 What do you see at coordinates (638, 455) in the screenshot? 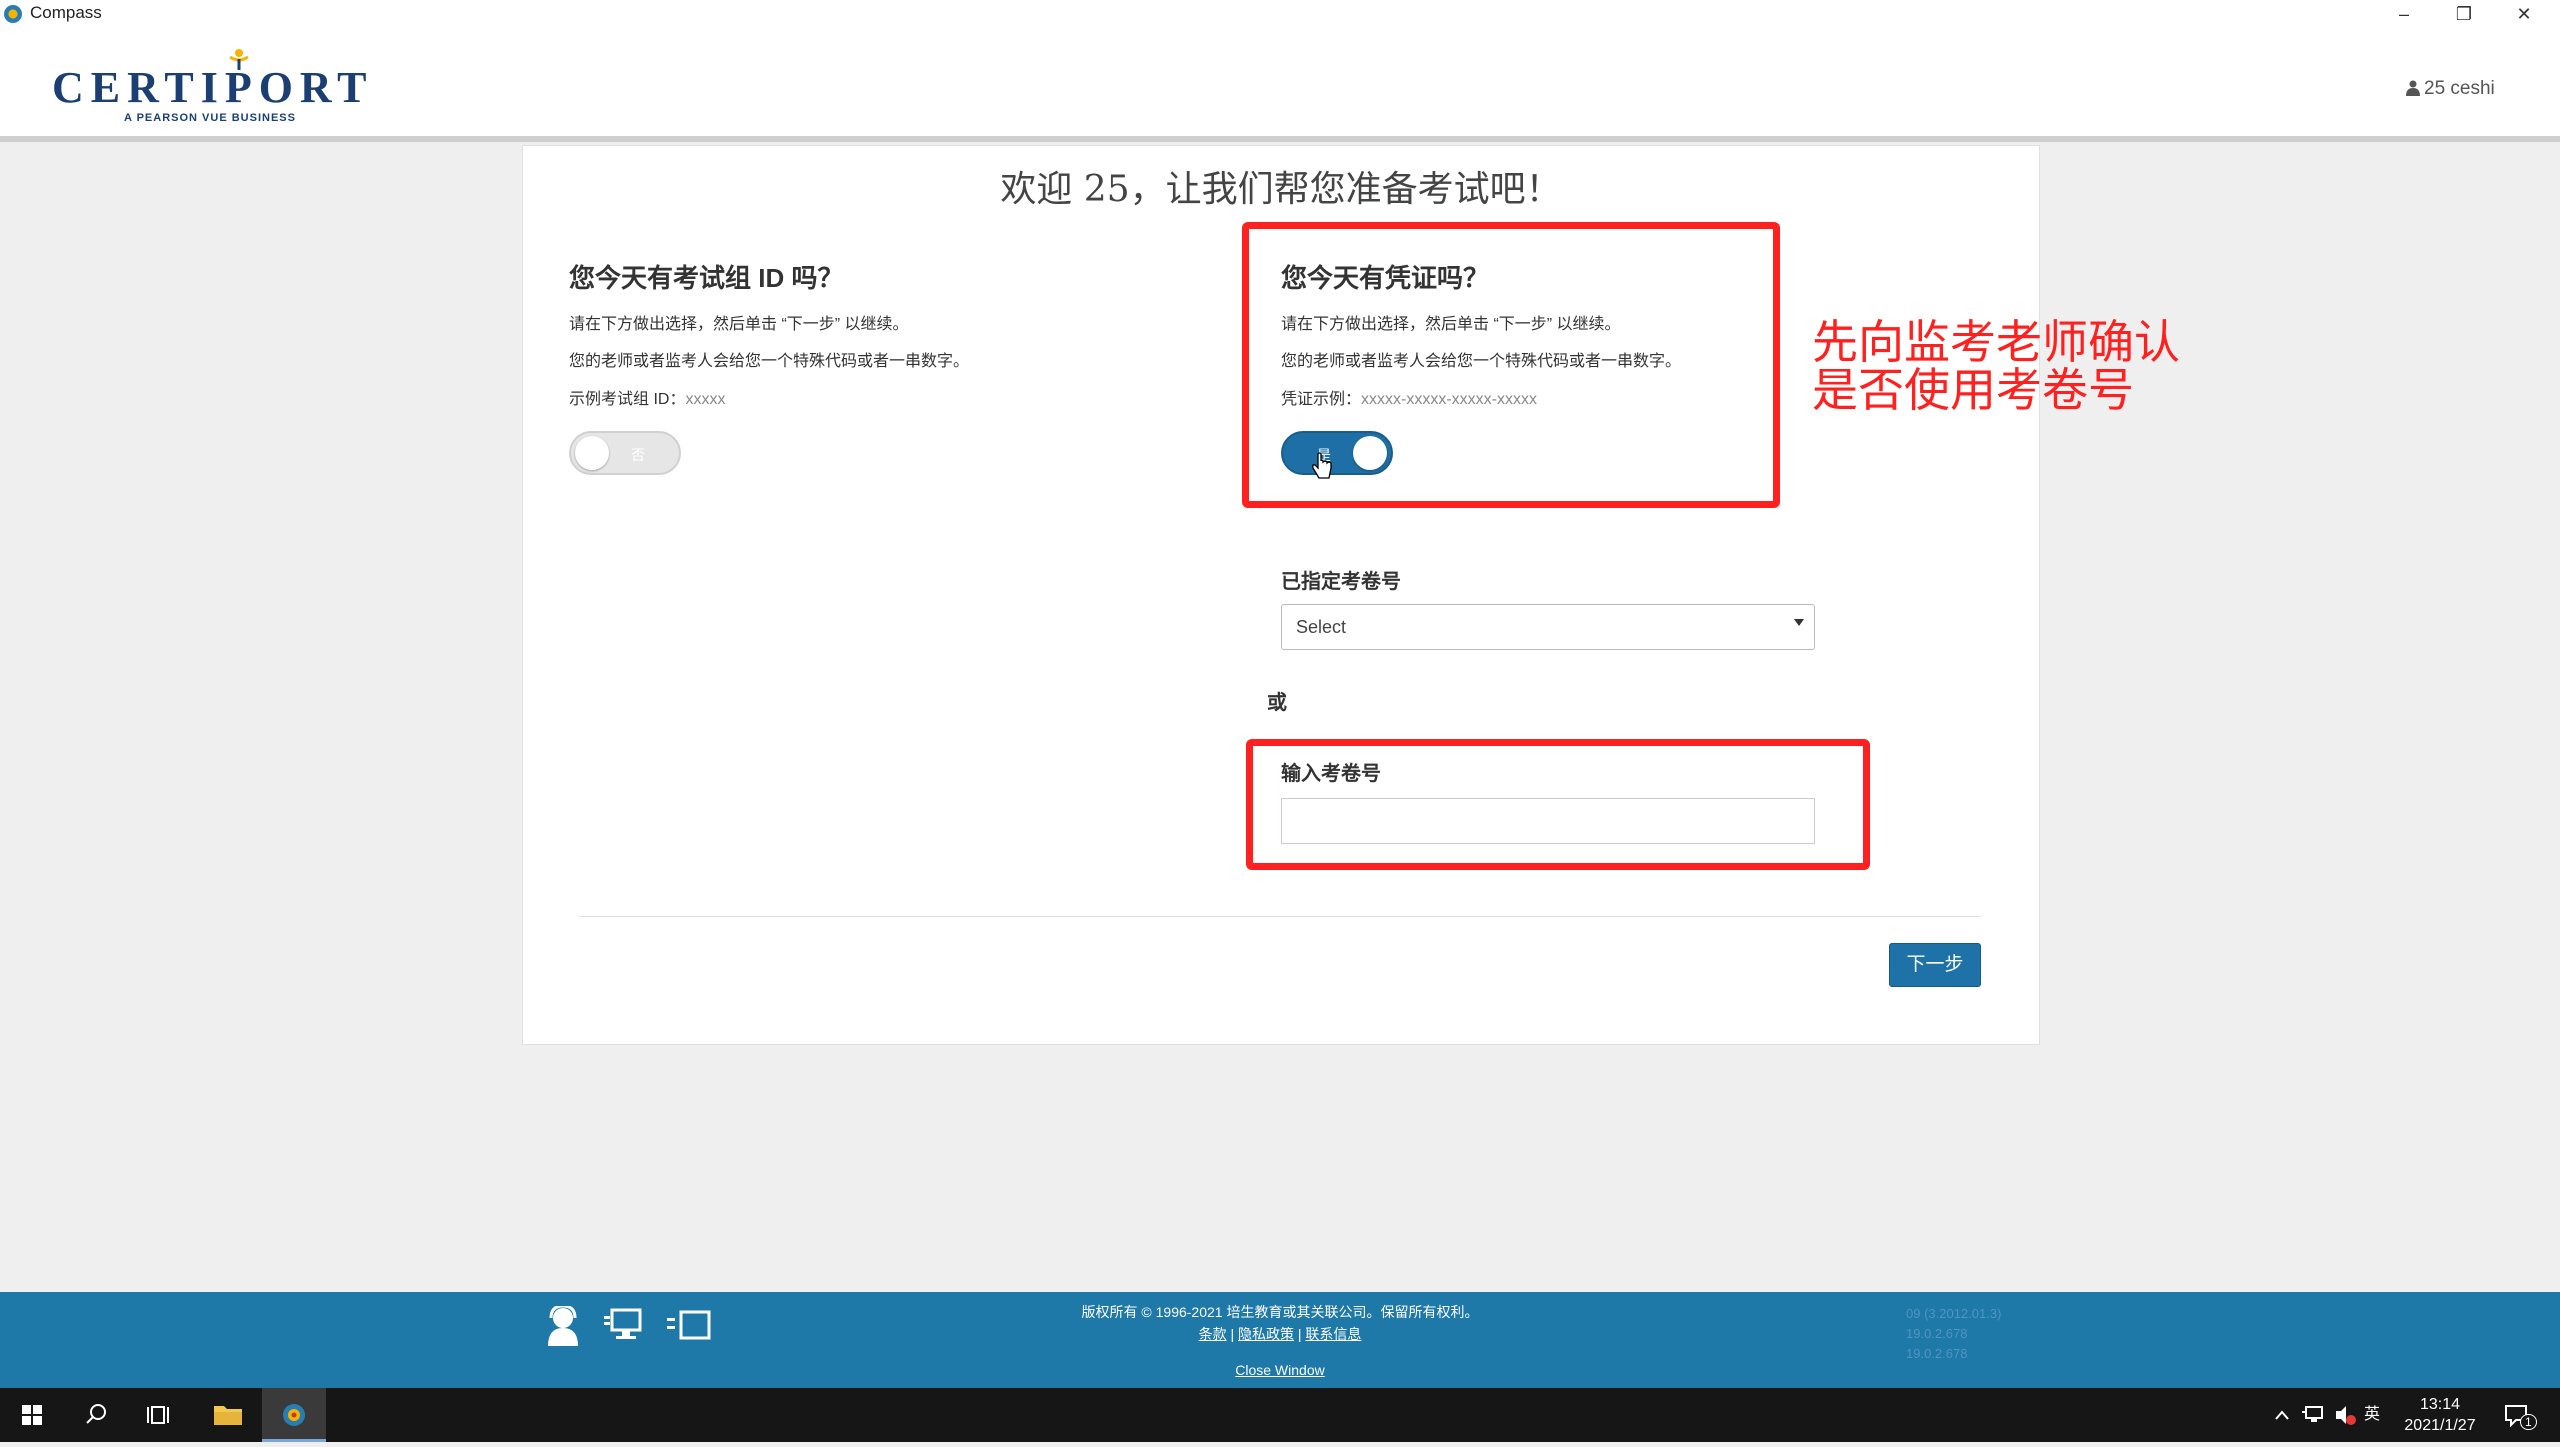
I see `toggle-label: 否` at bounding box center [638, 455].